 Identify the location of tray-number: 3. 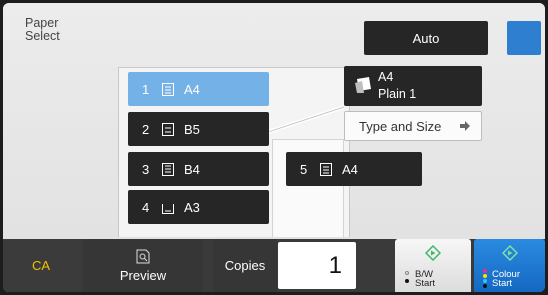
(146, 169).